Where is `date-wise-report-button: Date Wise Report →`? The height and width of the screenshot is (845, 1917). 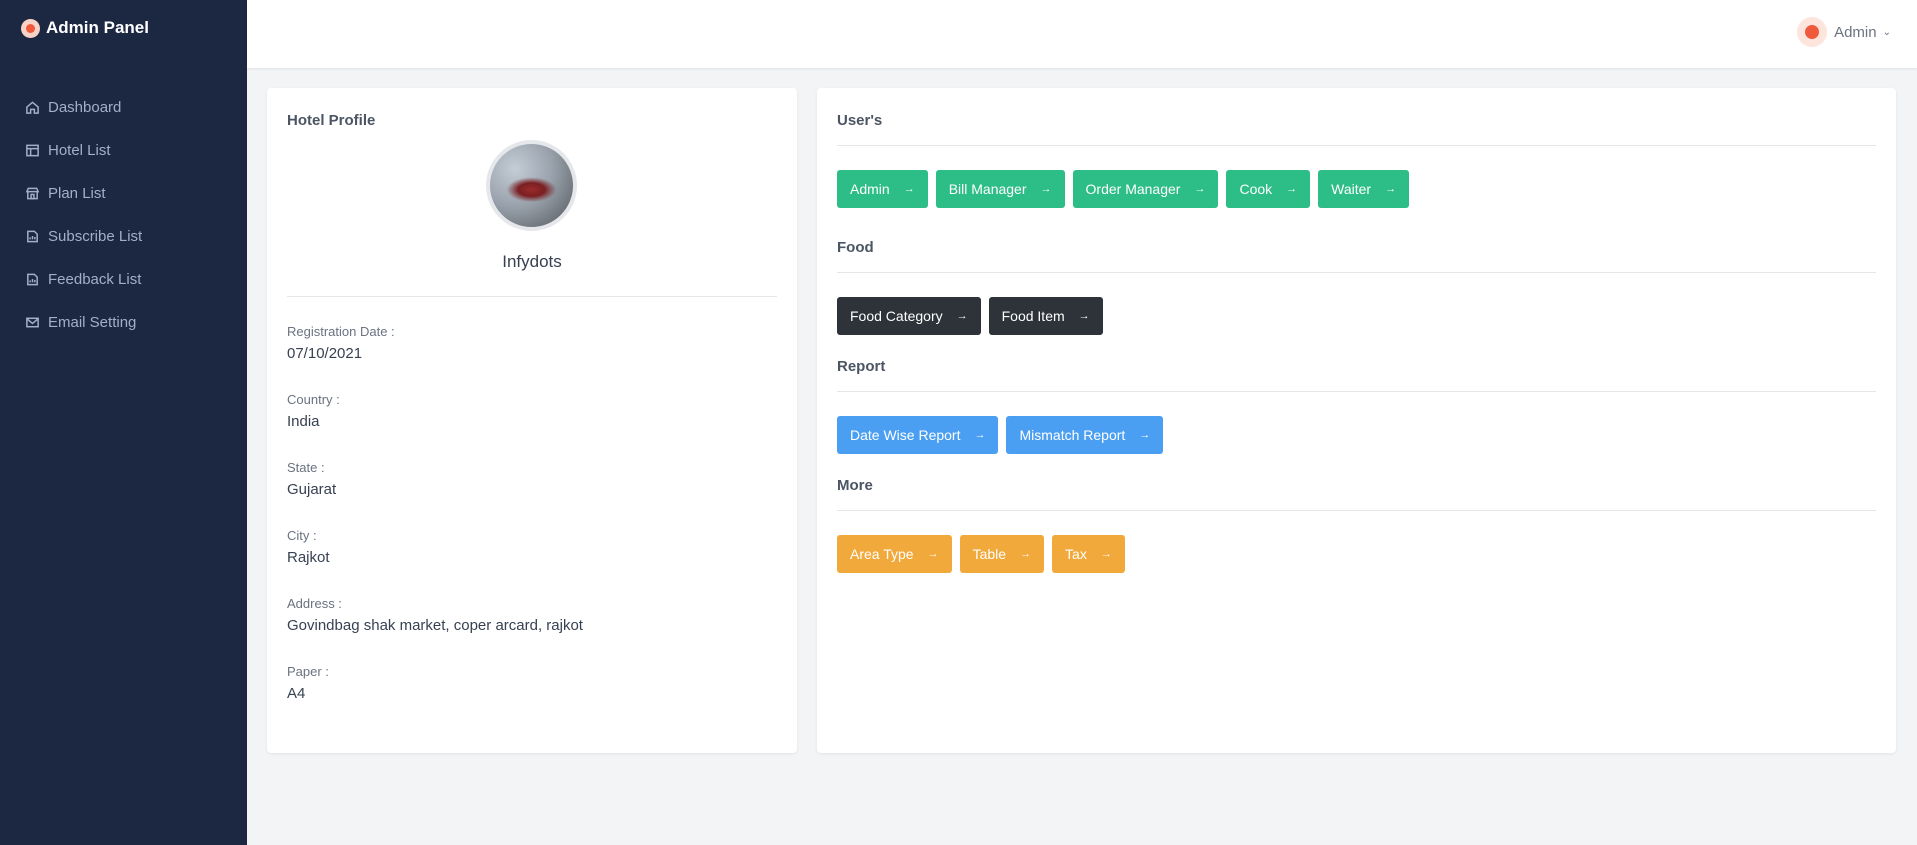
date-wise-report-button: Date Wise Report → is located at coordinates (918, 435).